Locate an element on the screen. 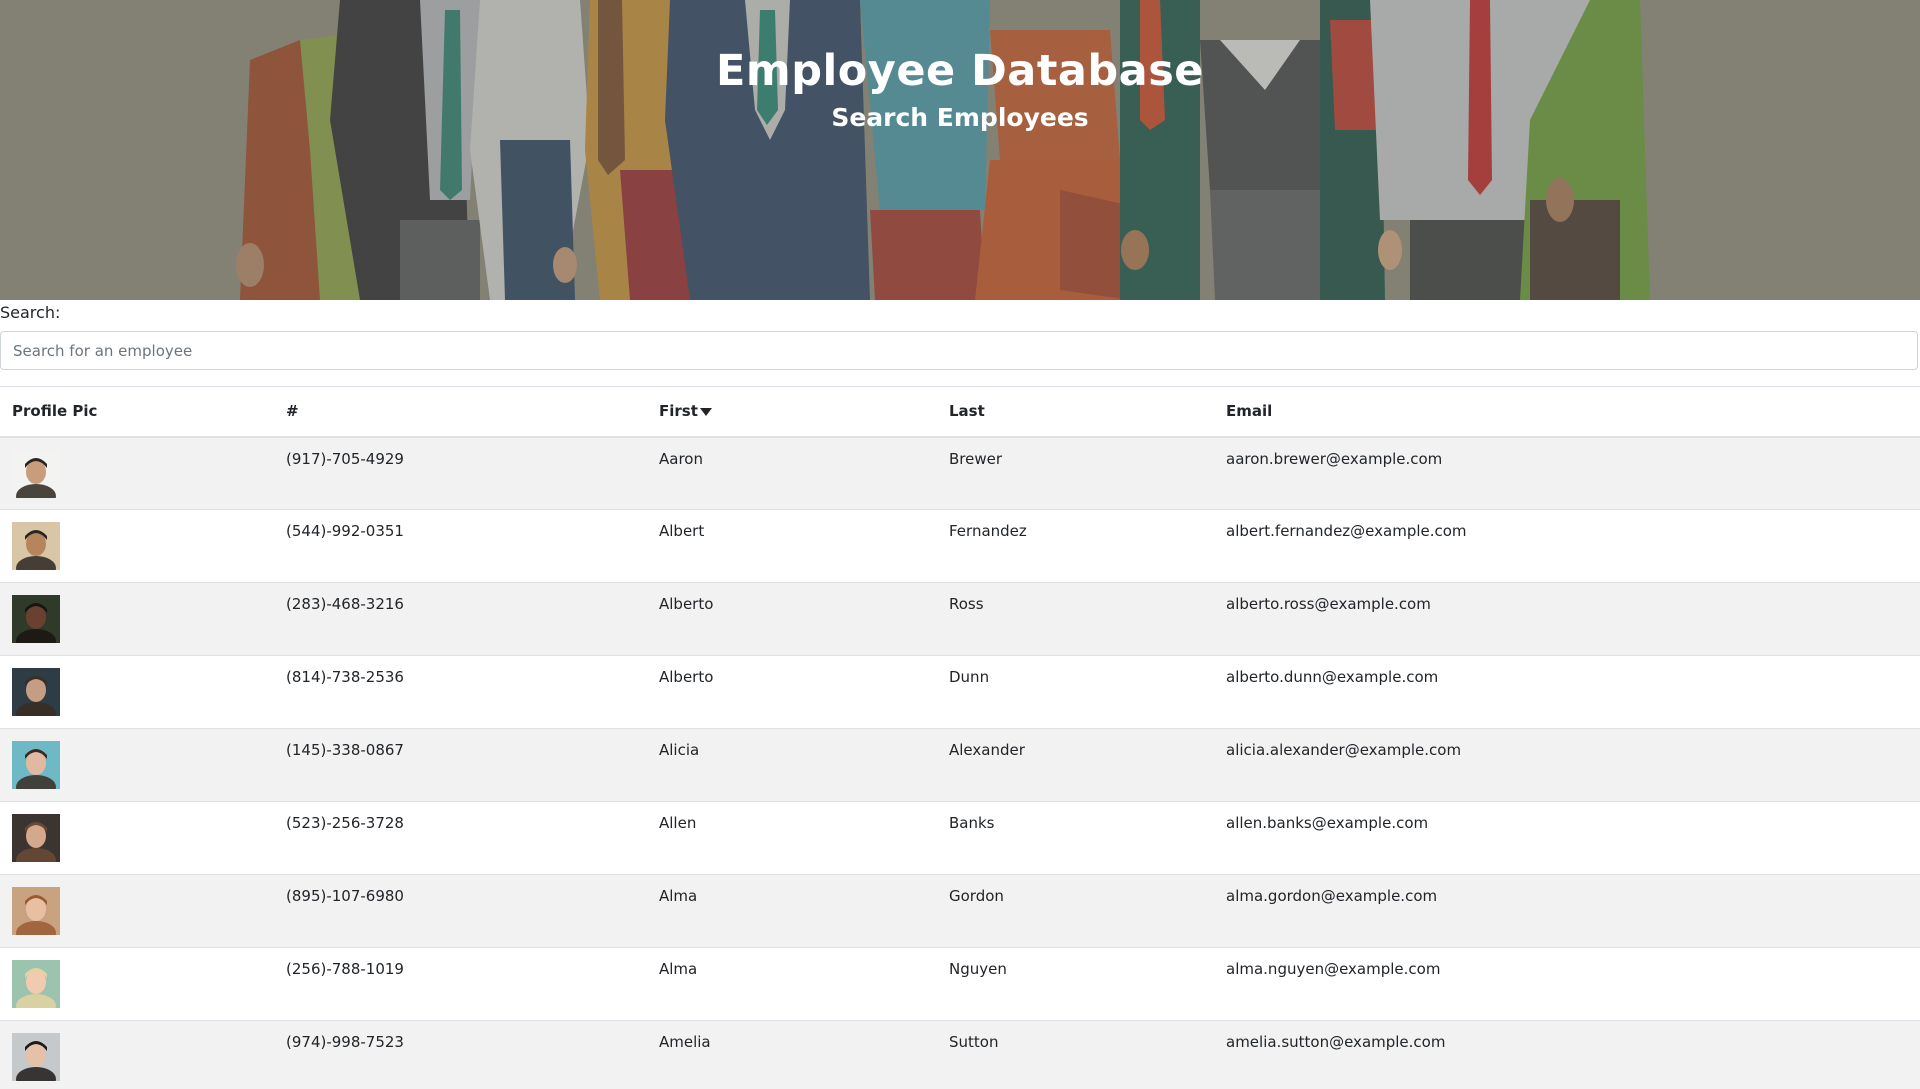 The height and width of the screenshot is (1089, 1920). column-header-profile-pic: Profile Pic is located at coordinates (137, 412).